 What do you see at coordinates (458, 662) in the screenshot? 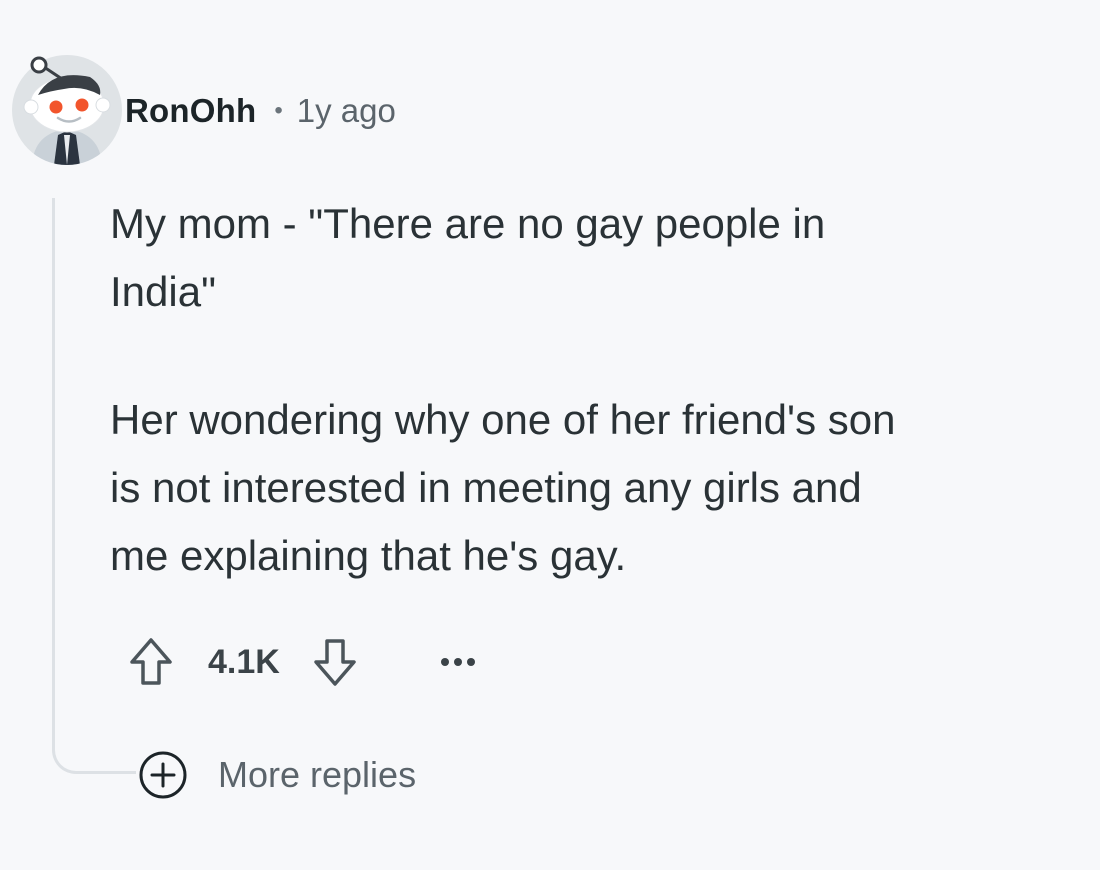
I see `ellipsis-icon` at bounding box center [458, 662].